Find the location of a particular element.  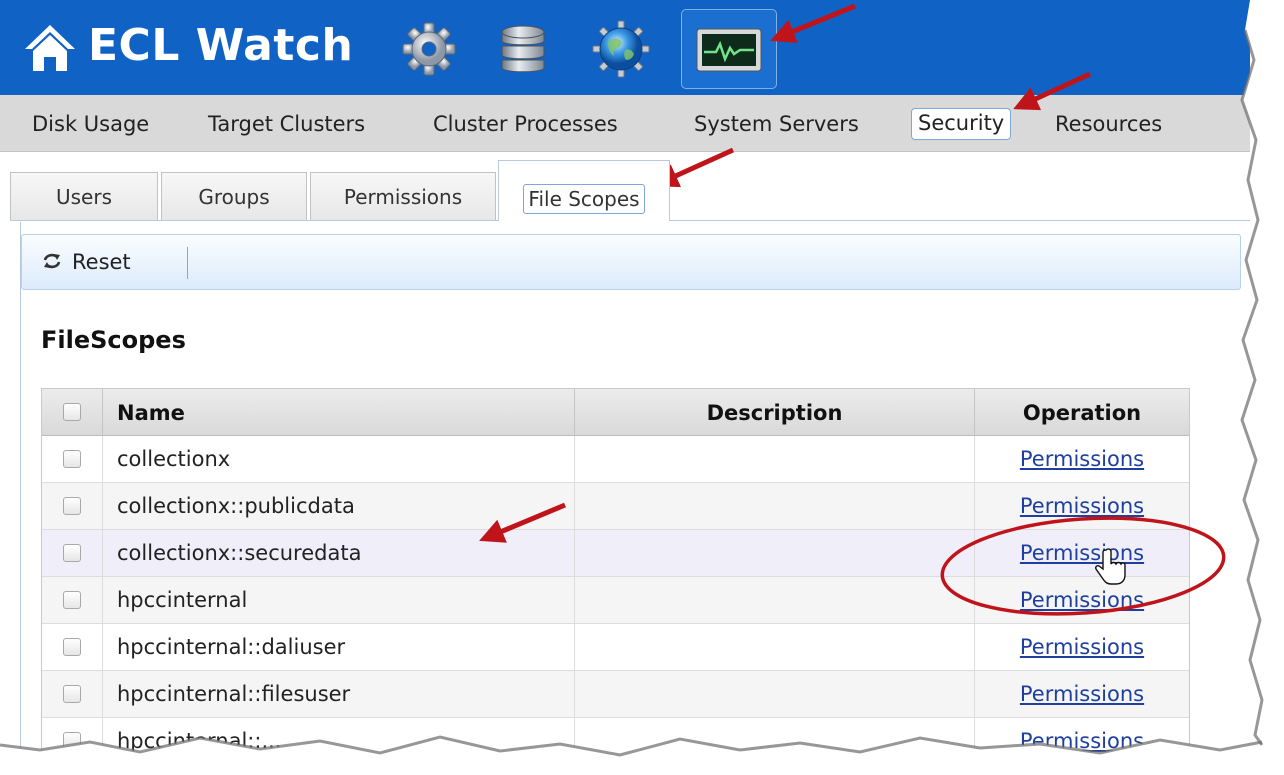

column-name-header: Name is located at coordinates (339, 412).